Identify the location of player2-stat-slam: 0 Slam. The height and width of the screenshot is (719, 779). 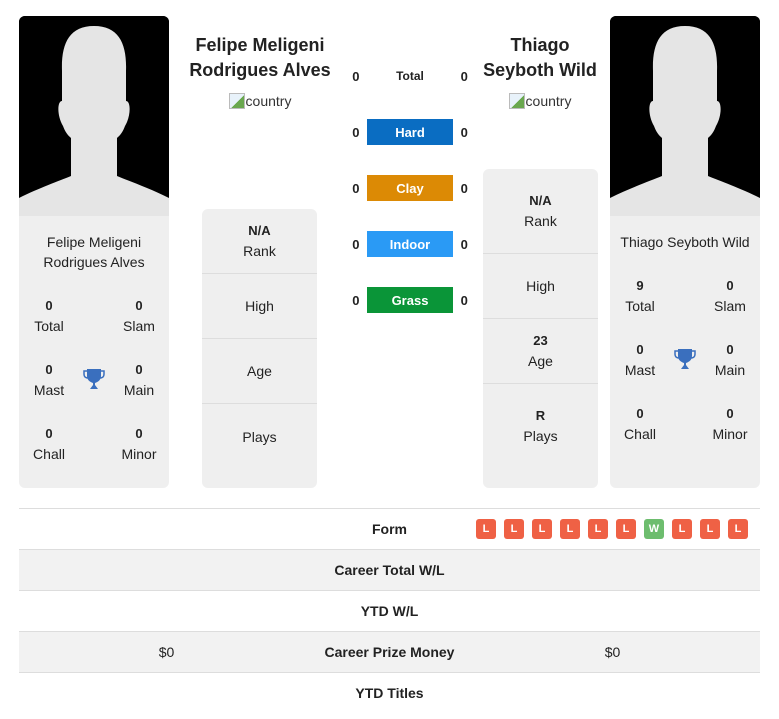
(730, 296).